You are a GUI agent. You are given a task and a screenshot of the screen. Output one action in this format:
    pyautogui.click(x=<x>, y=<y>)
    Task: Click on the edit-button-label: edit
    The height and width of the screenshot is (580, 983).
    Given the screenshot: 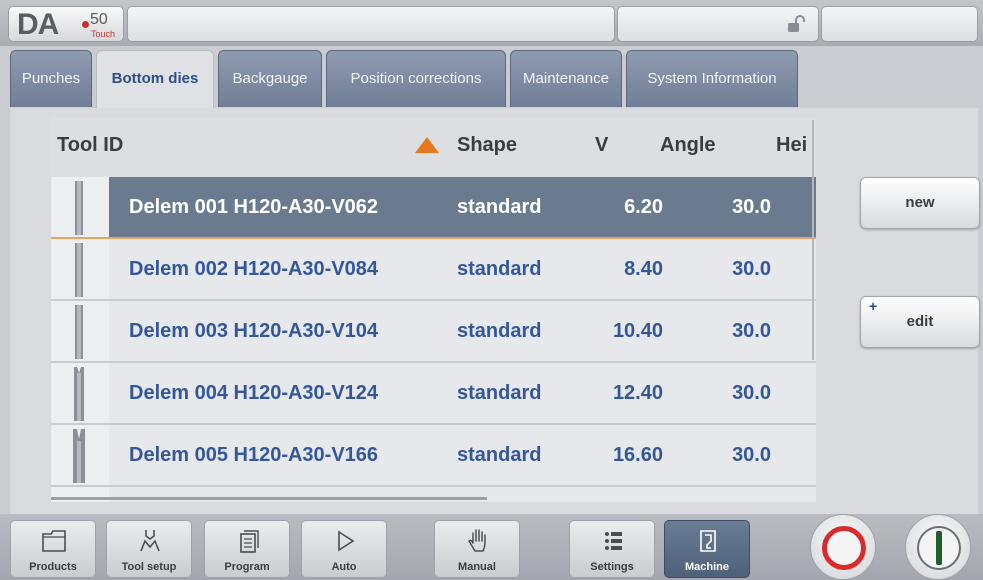 What is the action you would take?
    pyautogui.click(x=920, y=321)
    